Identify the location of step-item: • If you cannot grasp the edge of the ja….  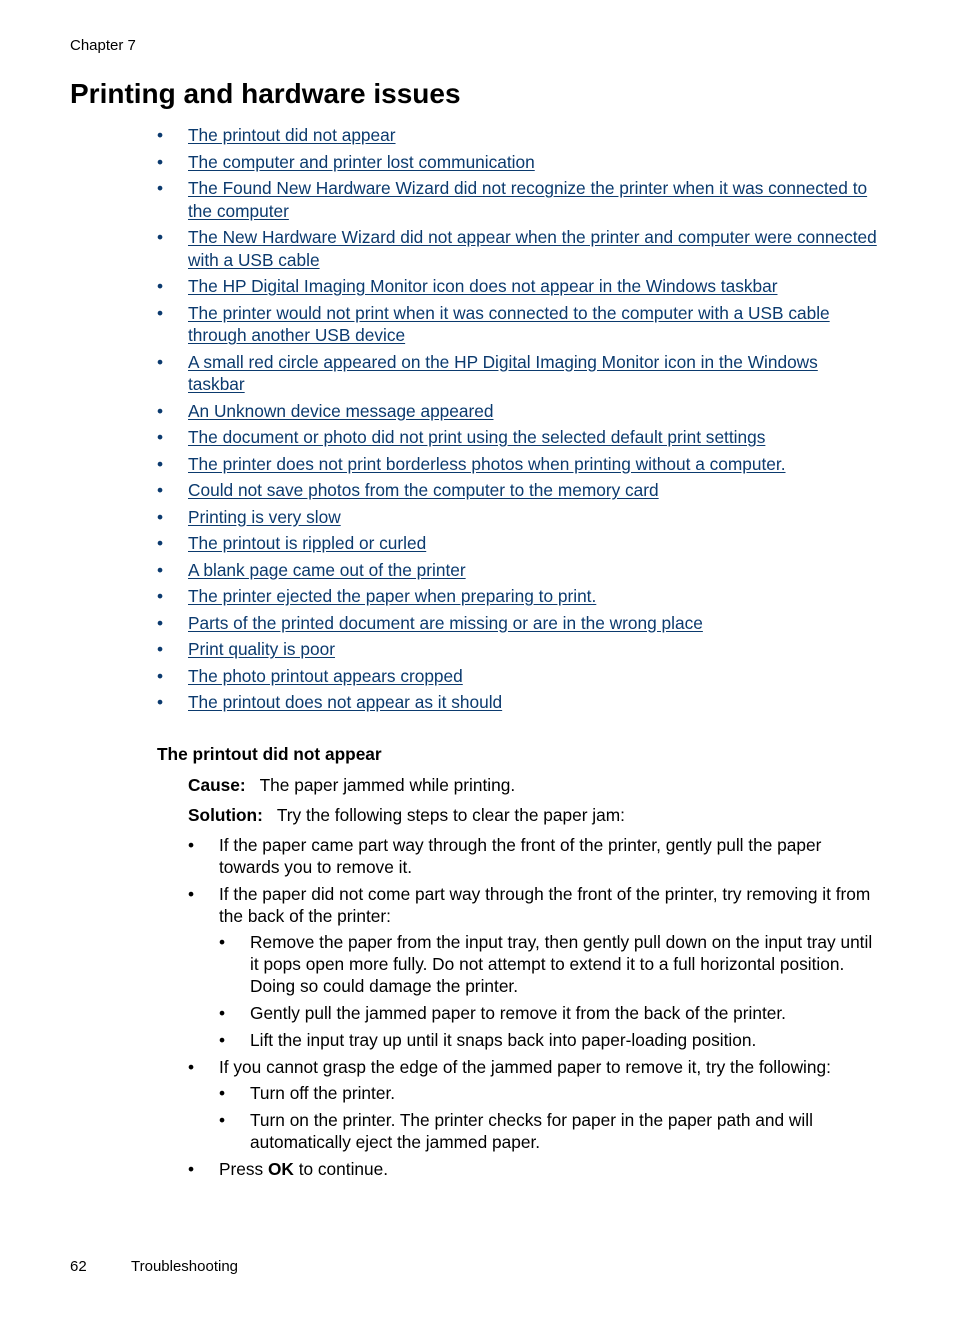
(532, 1104).